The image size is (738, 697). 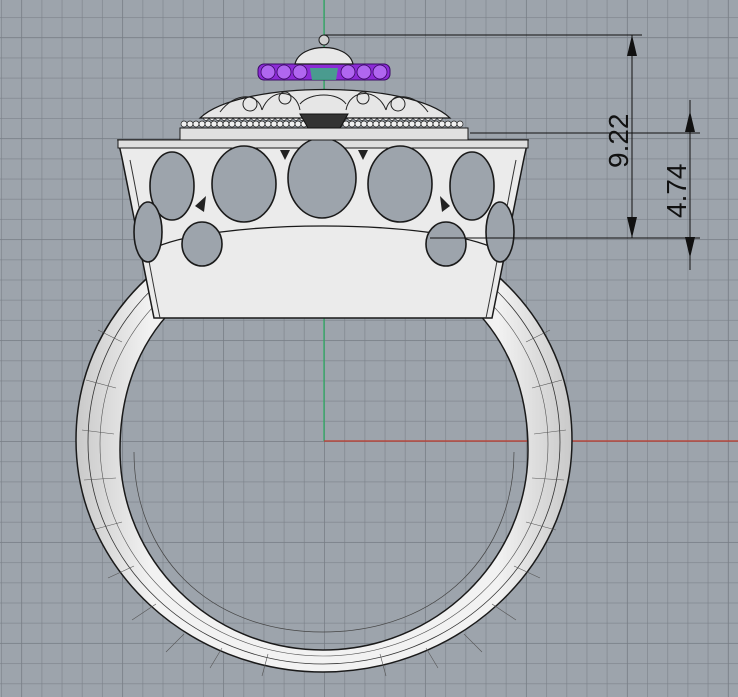 I want to click on bezel-gallery, so click(x=323, y=228).